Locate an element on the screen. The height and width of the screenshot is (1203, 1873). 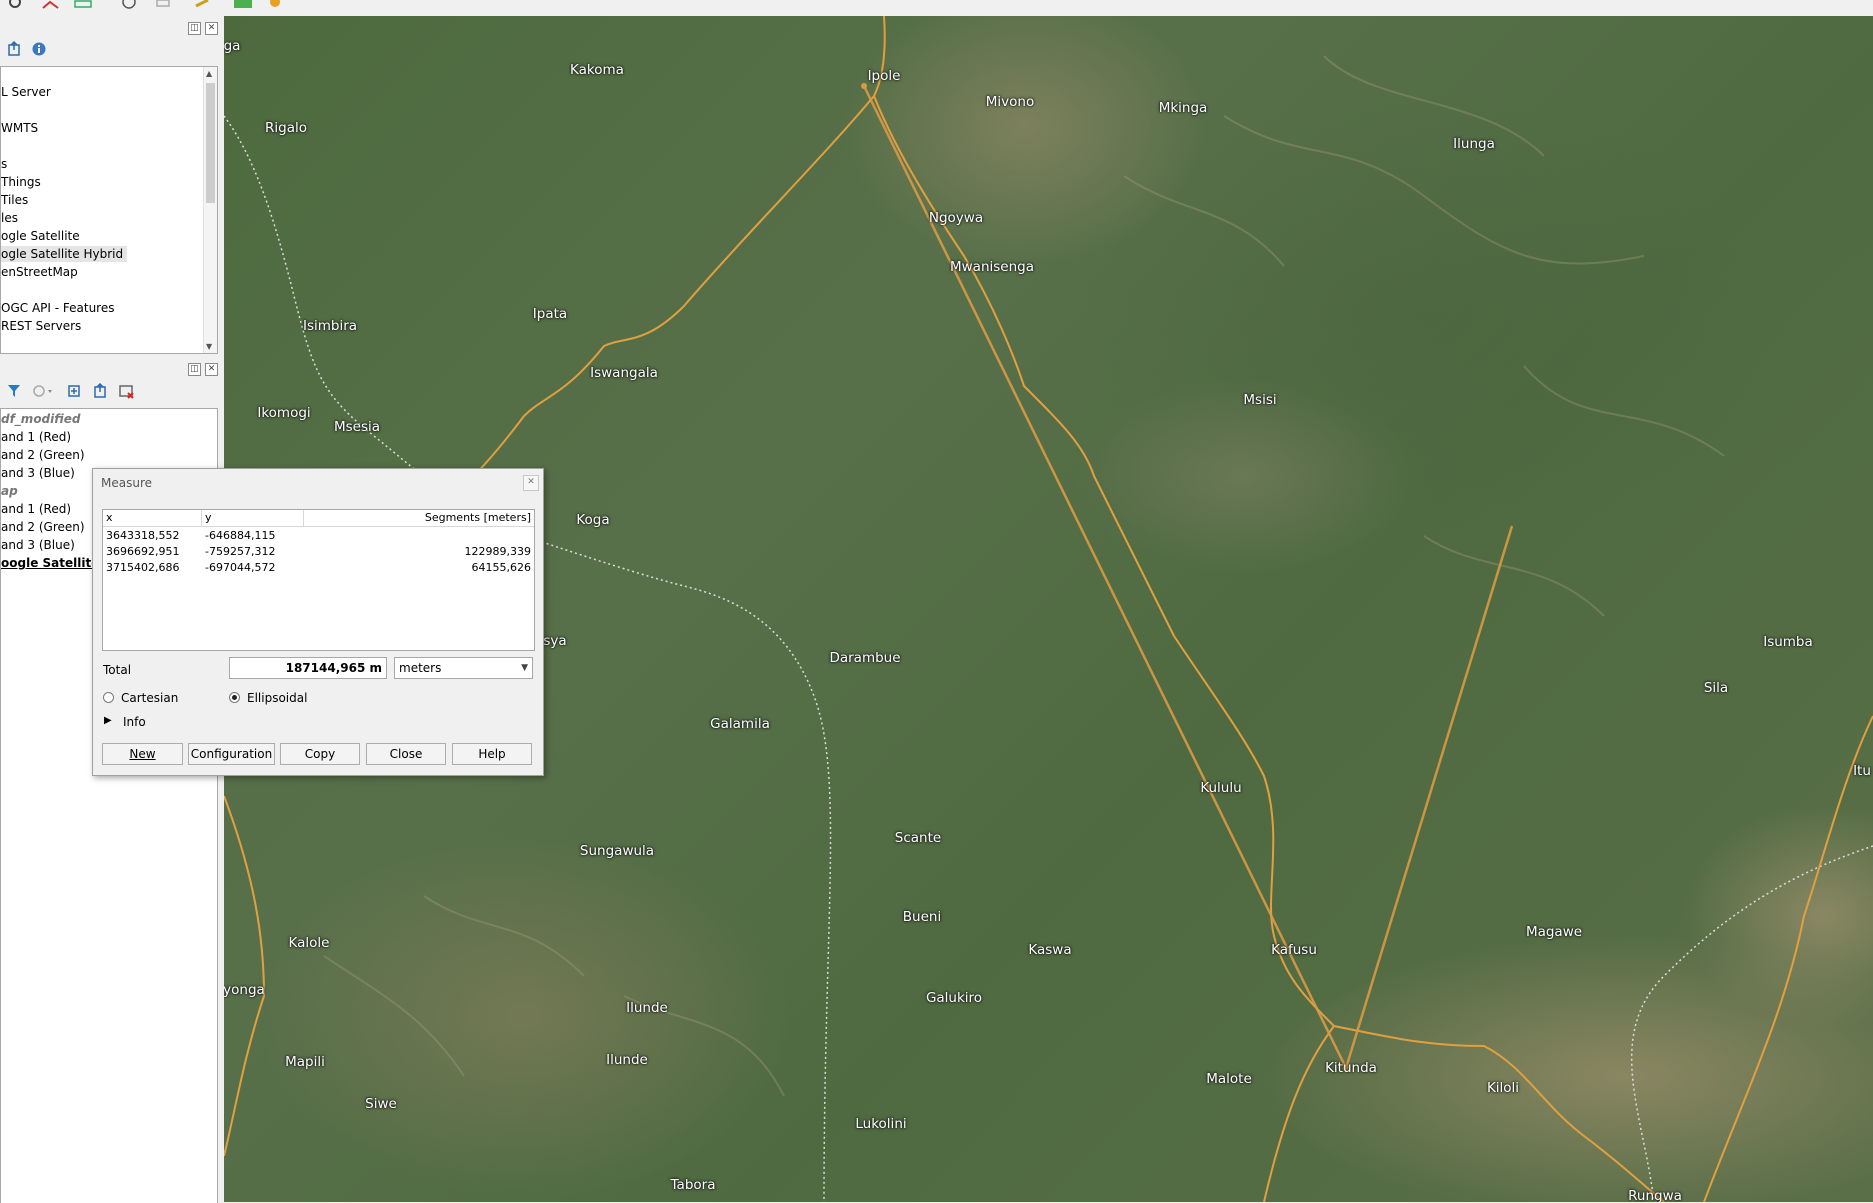
column-header-y: y is located at coordinates (208, 517).